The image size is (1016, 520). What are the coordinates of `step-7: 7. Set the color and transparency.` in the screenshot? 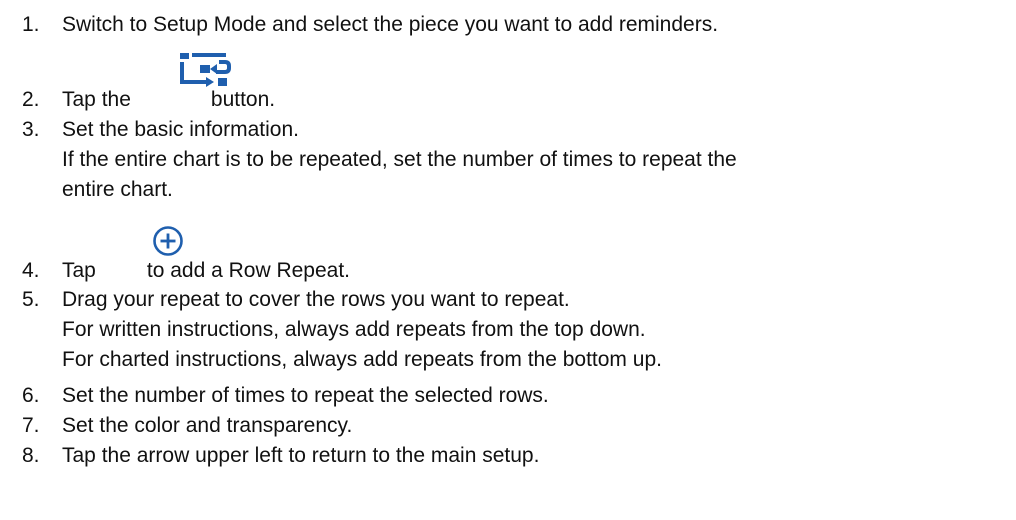 It's located at (187, 426).